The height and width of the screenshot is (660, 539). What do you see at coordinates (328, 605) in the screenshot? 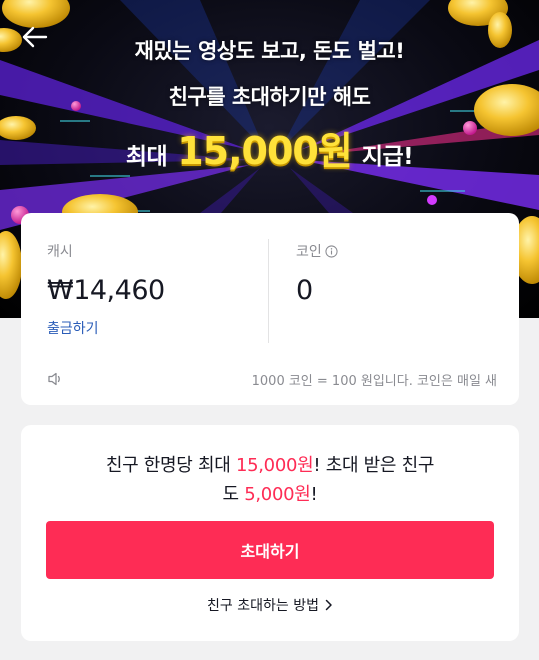
I see `chevron-right-icon` at bounding box center [328, 605].